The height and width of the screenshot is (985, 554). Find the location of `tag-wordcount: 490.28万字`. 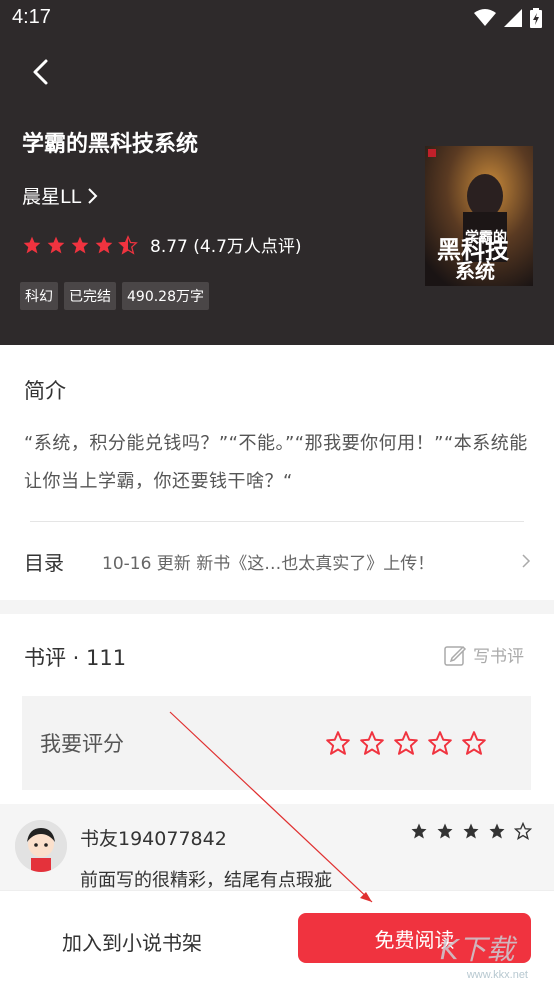

tag-wordcount: 490.28万字 is located at coordinates (165, 296).